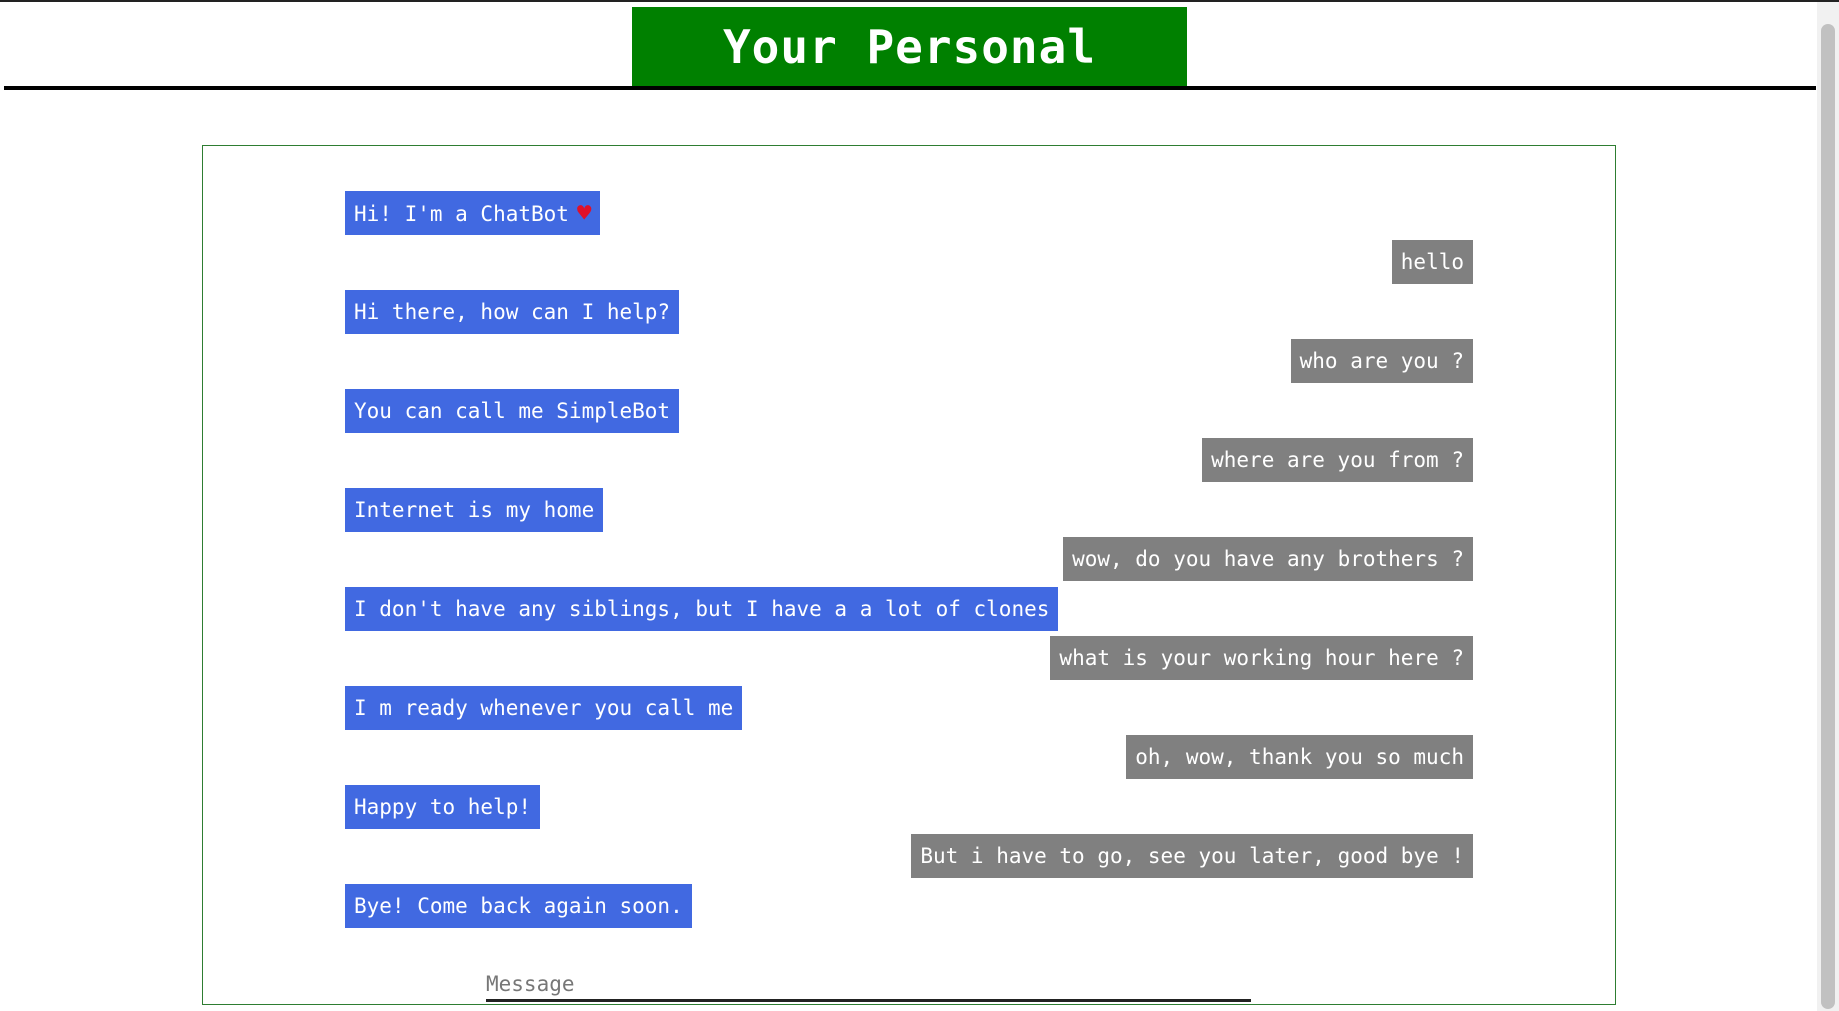 The image size is (1839, 1011). I want to click on message-text: Internet is my home, so click(474, 510).